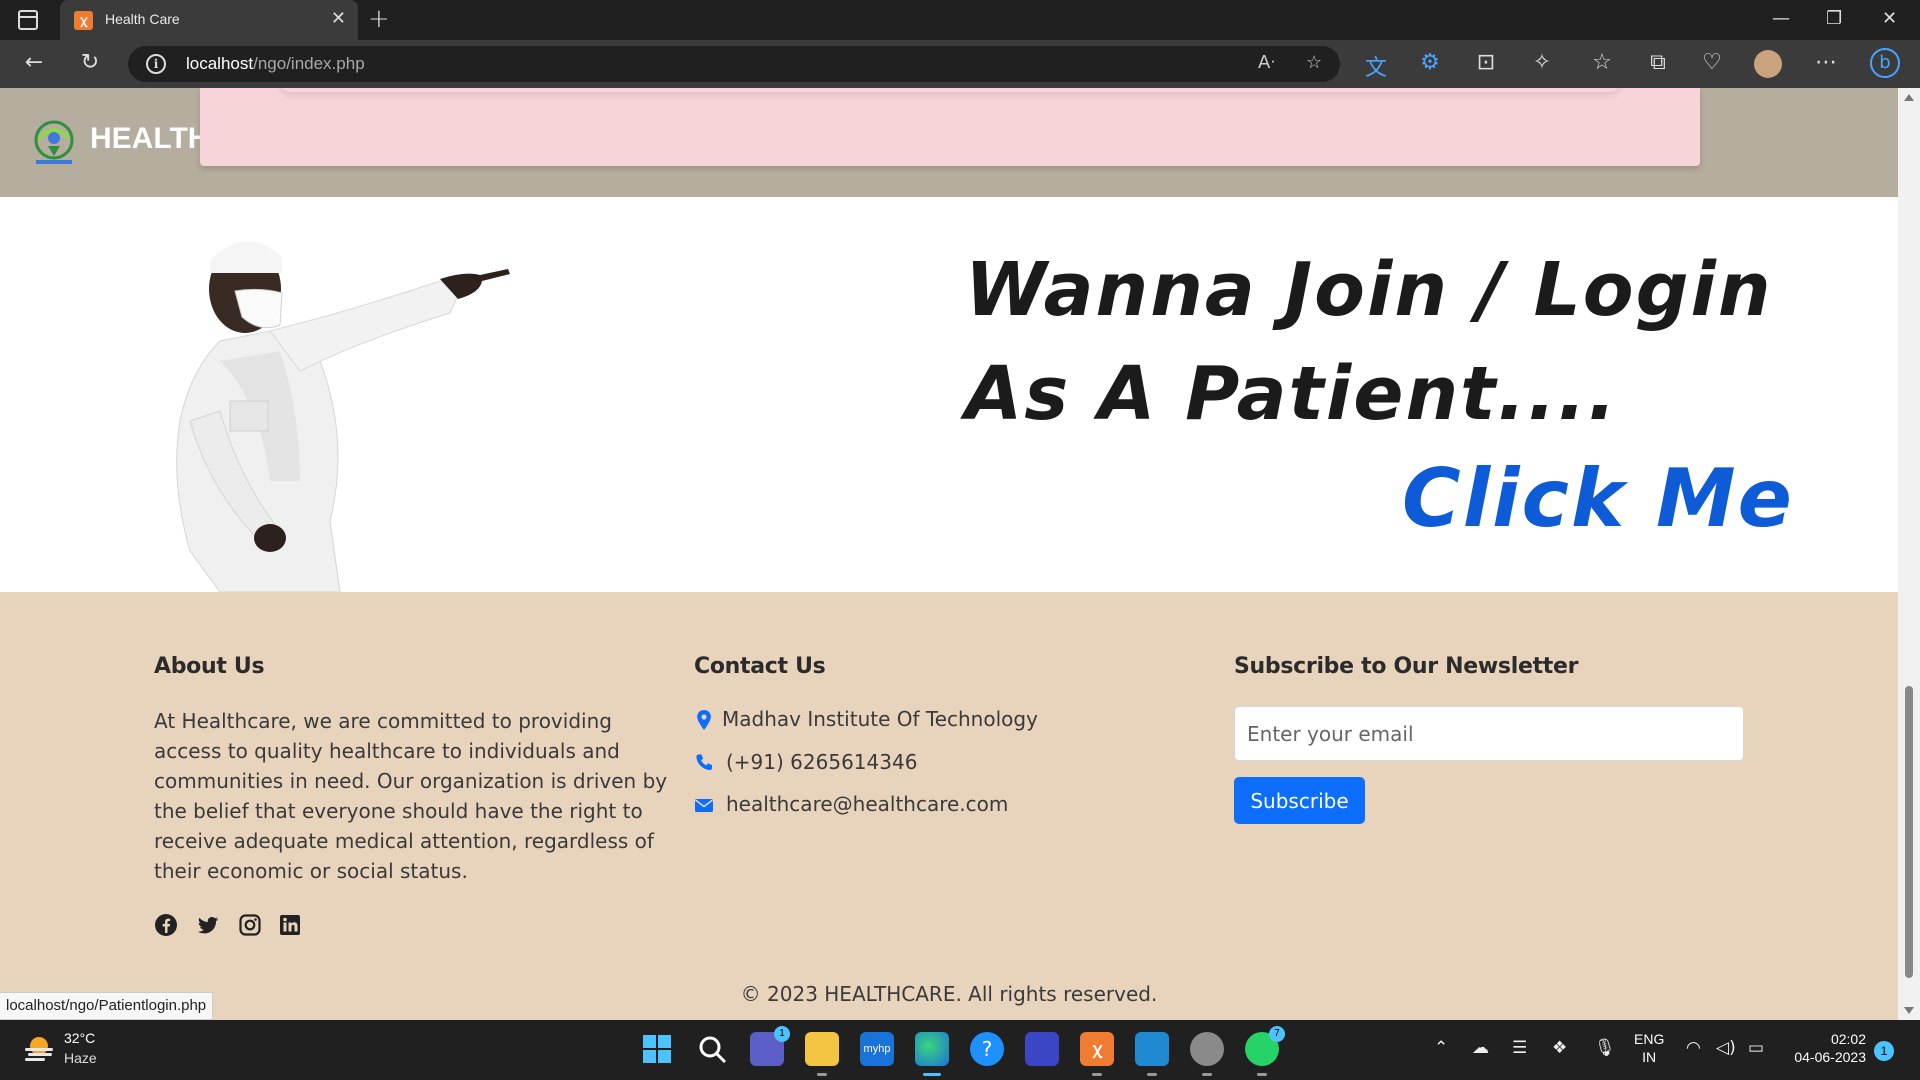 The image size is (1920, 1080). What do you see at coordinates (950, 127) in the screenshot?
I see `navbar-panel` at bounding box center [950, 127].